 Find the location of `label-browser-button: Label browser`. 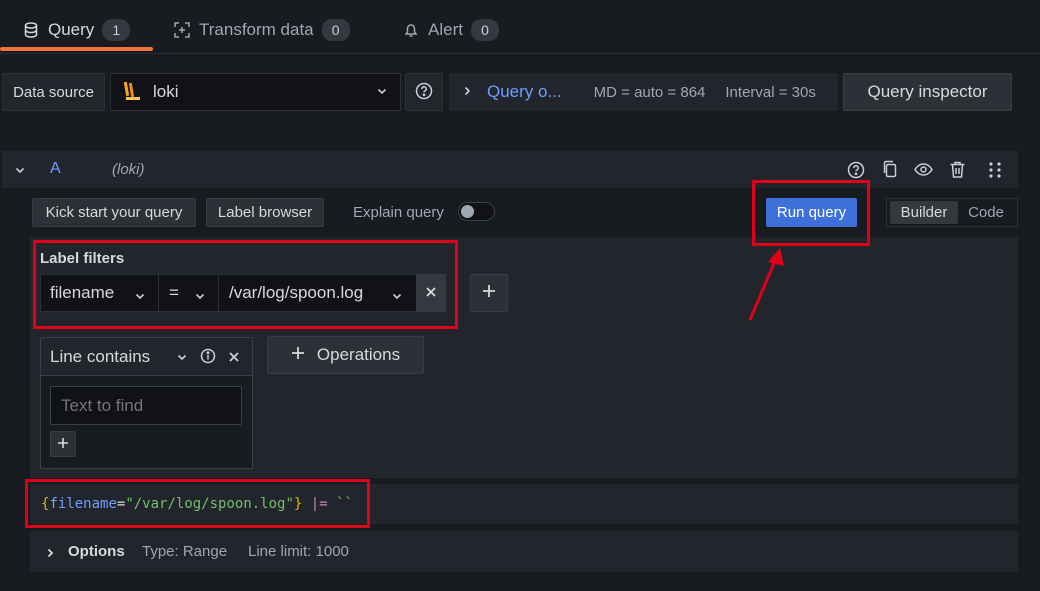

label-browser-button: Label browser is located at coordinates (265, 212).